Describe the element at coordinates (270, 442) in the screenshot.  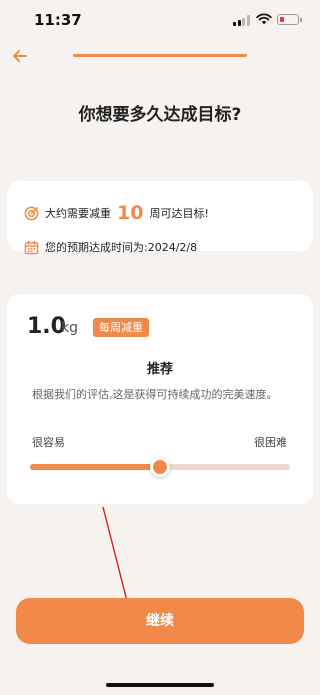
I see `slider-hard-label: 很困难` at that location.